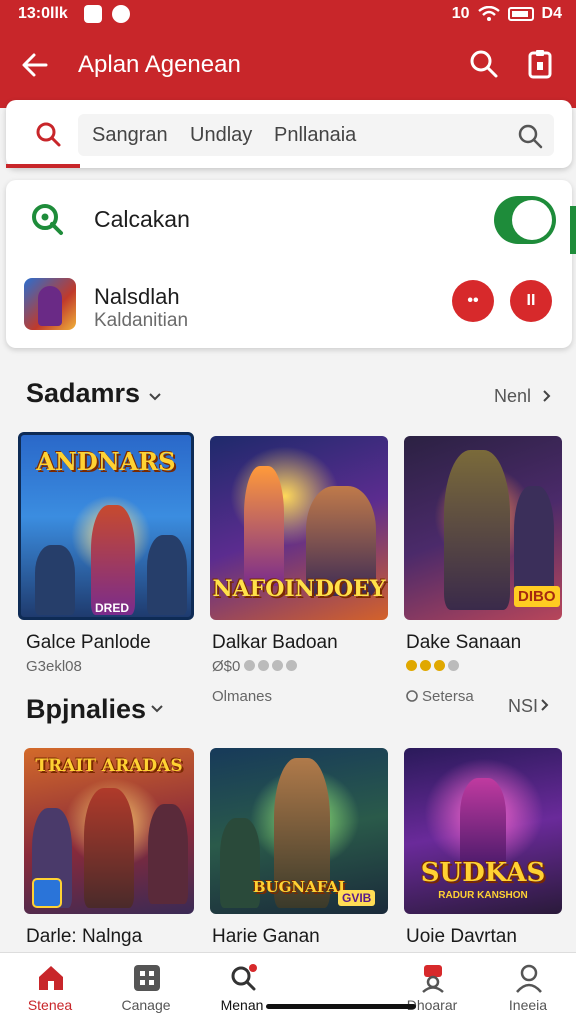 Image resolution: width=576 pixels, height=1024 pixels. Describe the element at coordinates (226, 666) in the screenshot. I see `game-price: Ø$0` at that location.